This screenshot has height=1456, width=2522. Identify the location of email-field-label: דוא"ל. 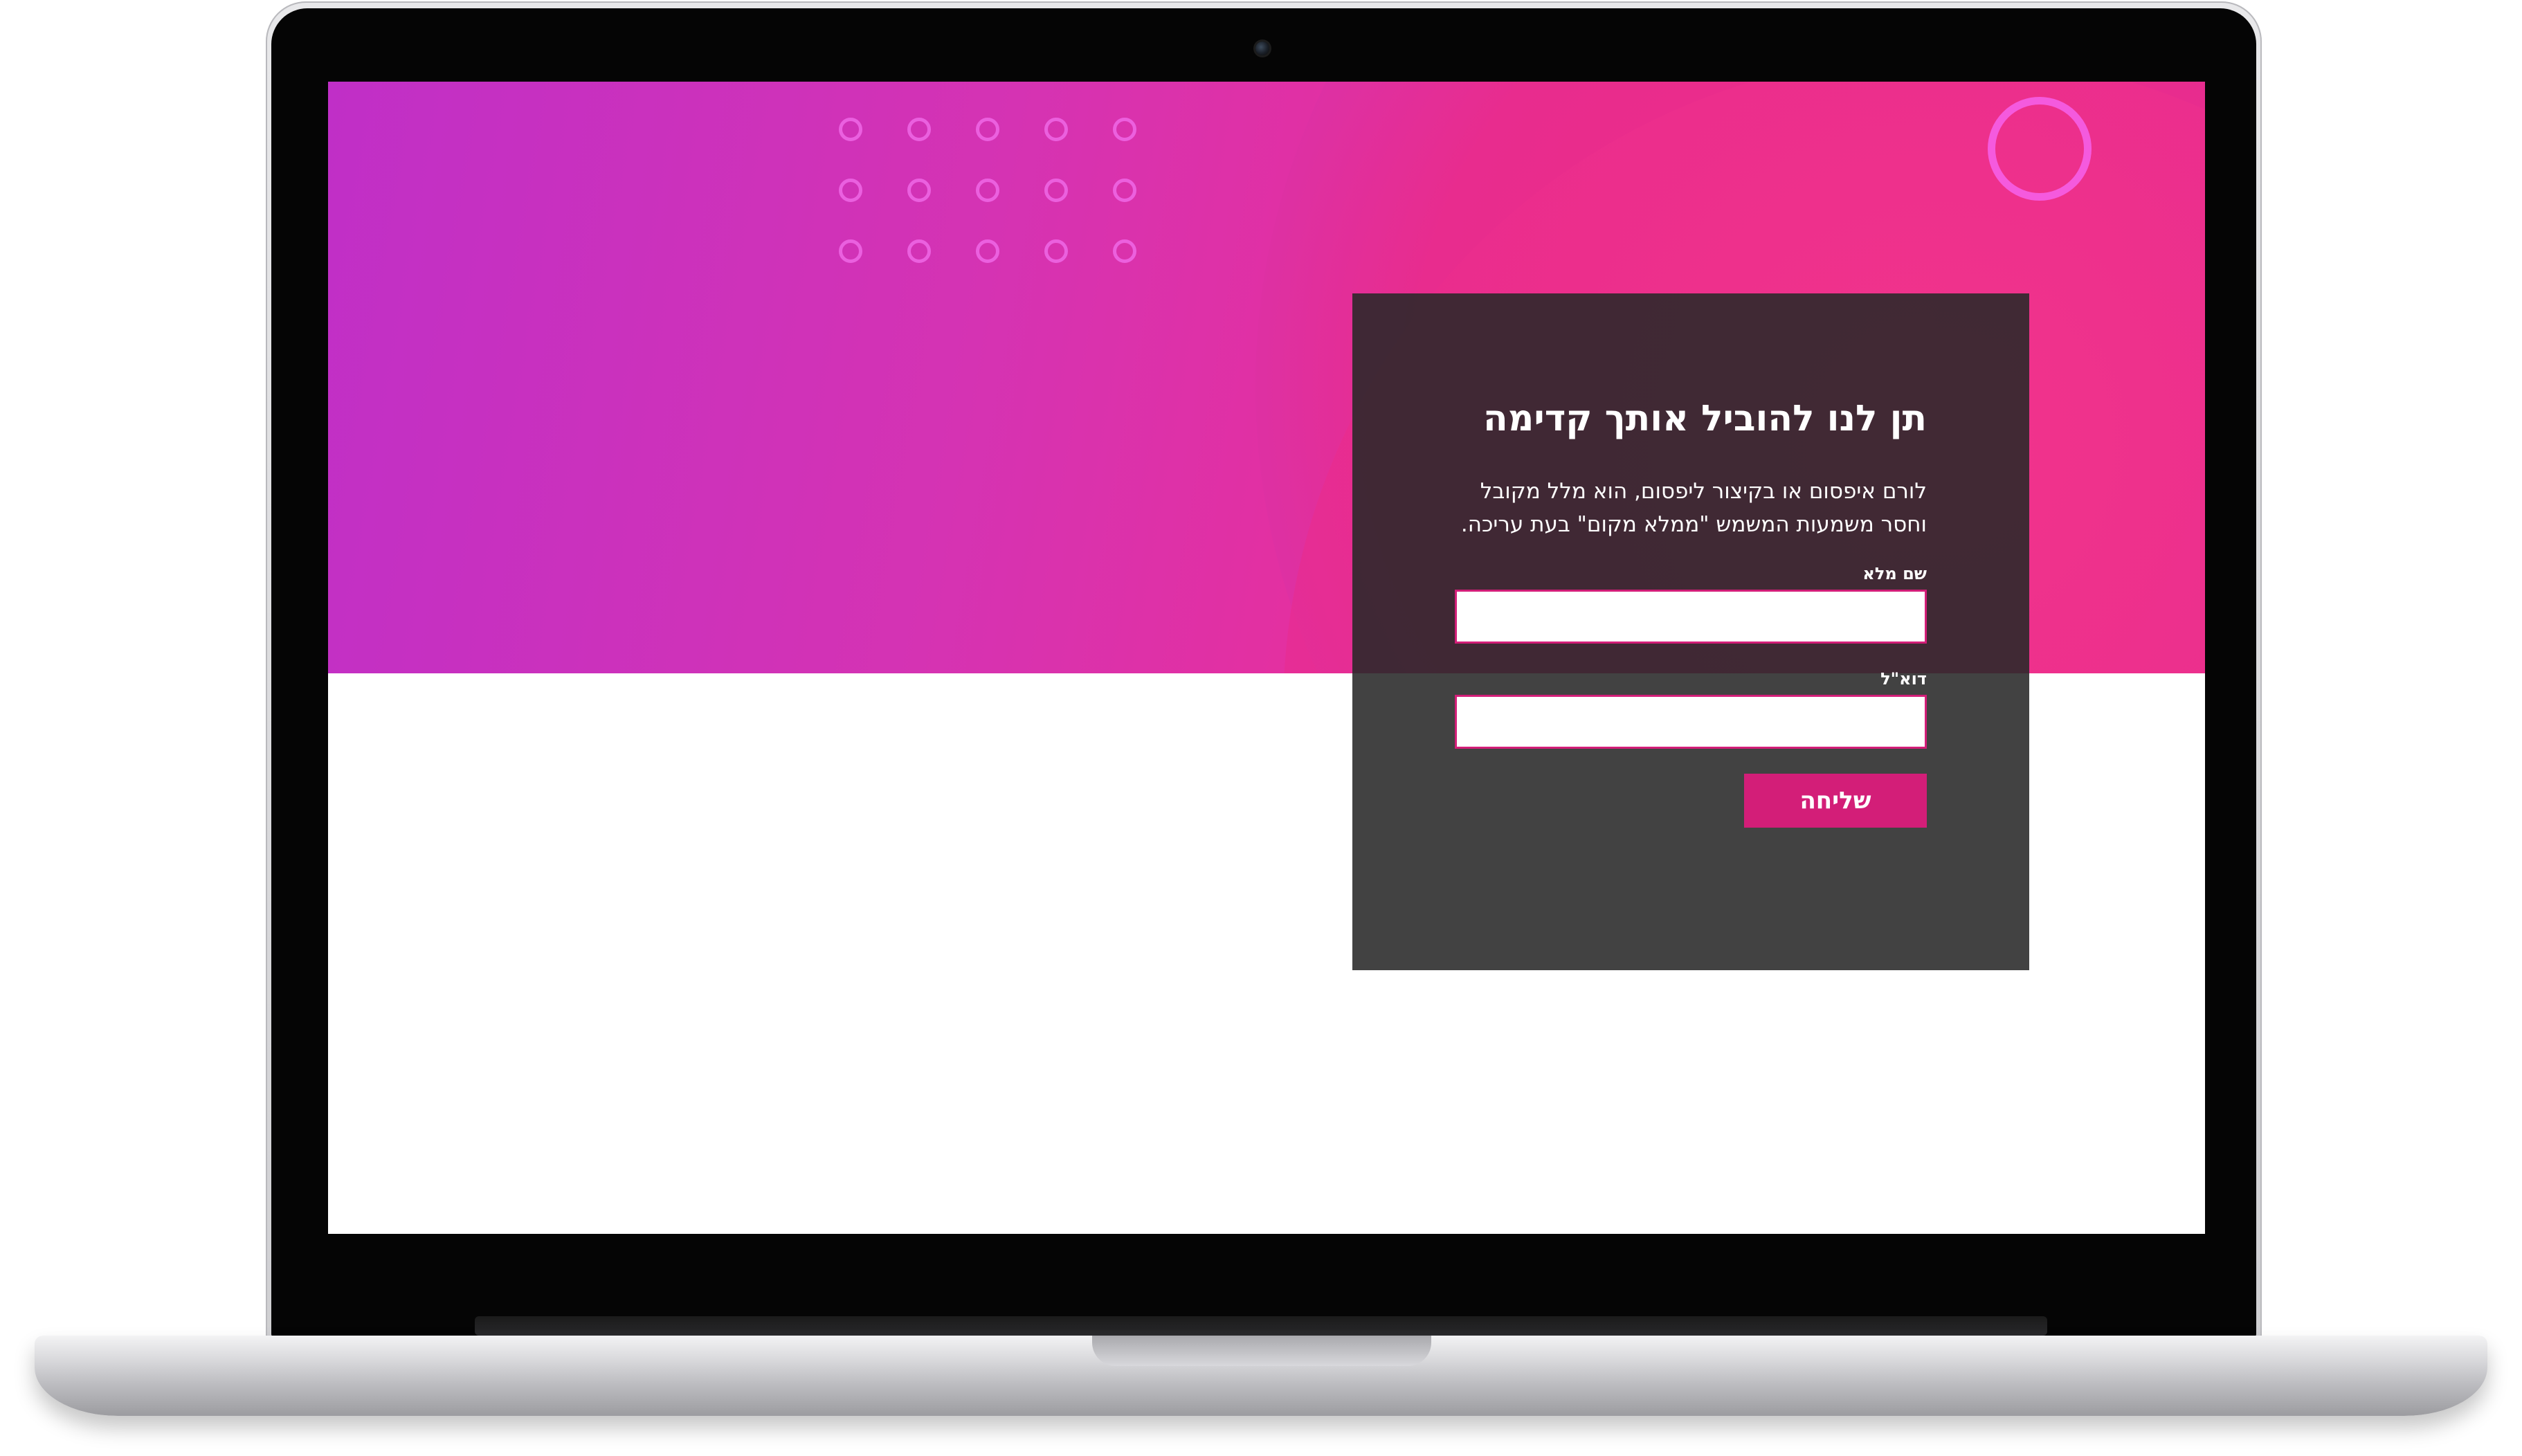
(1903, 679).